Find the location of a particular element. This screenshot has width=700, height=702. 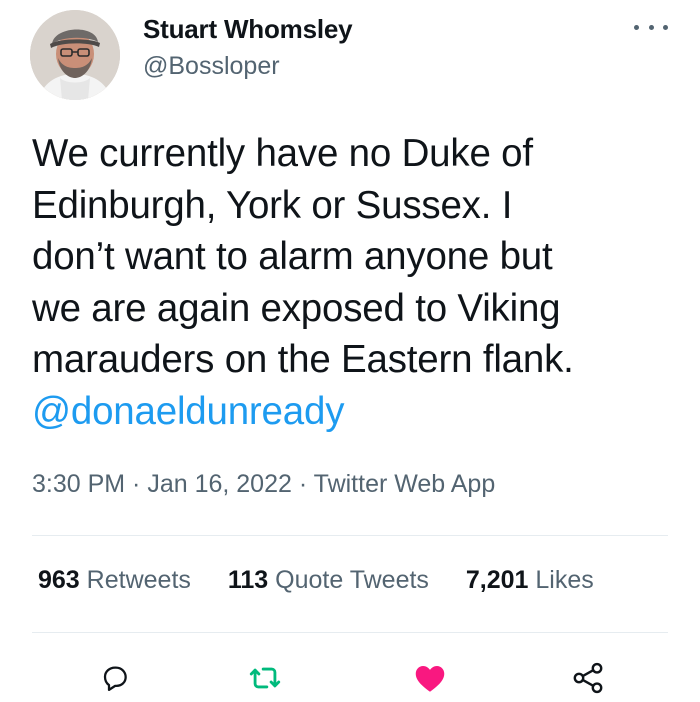

mention-link: @donaeldunready is located at coordinates (357, 412).